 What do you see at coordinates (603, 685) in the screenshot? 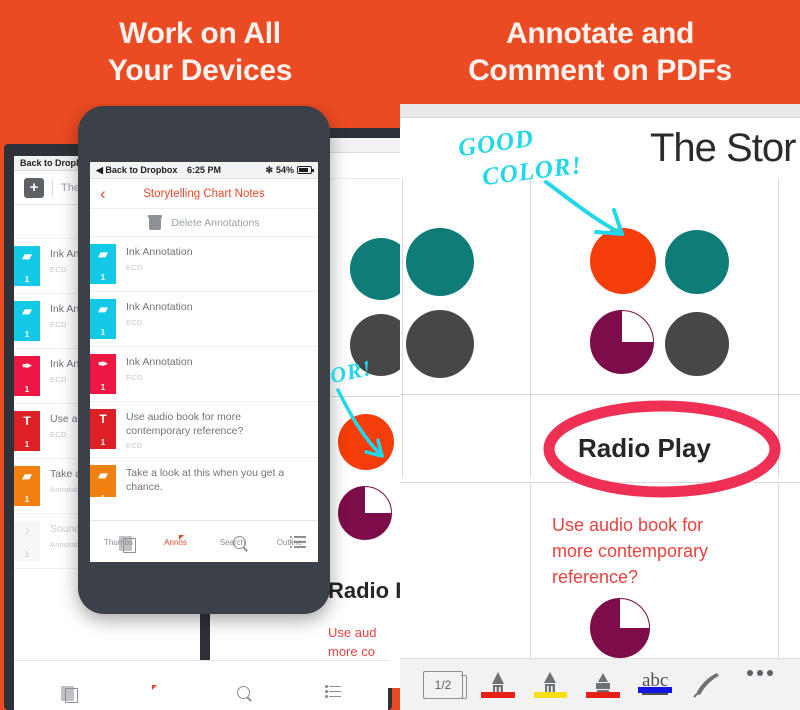
I see `highlighter-tool` at bounding box center [603, 685].